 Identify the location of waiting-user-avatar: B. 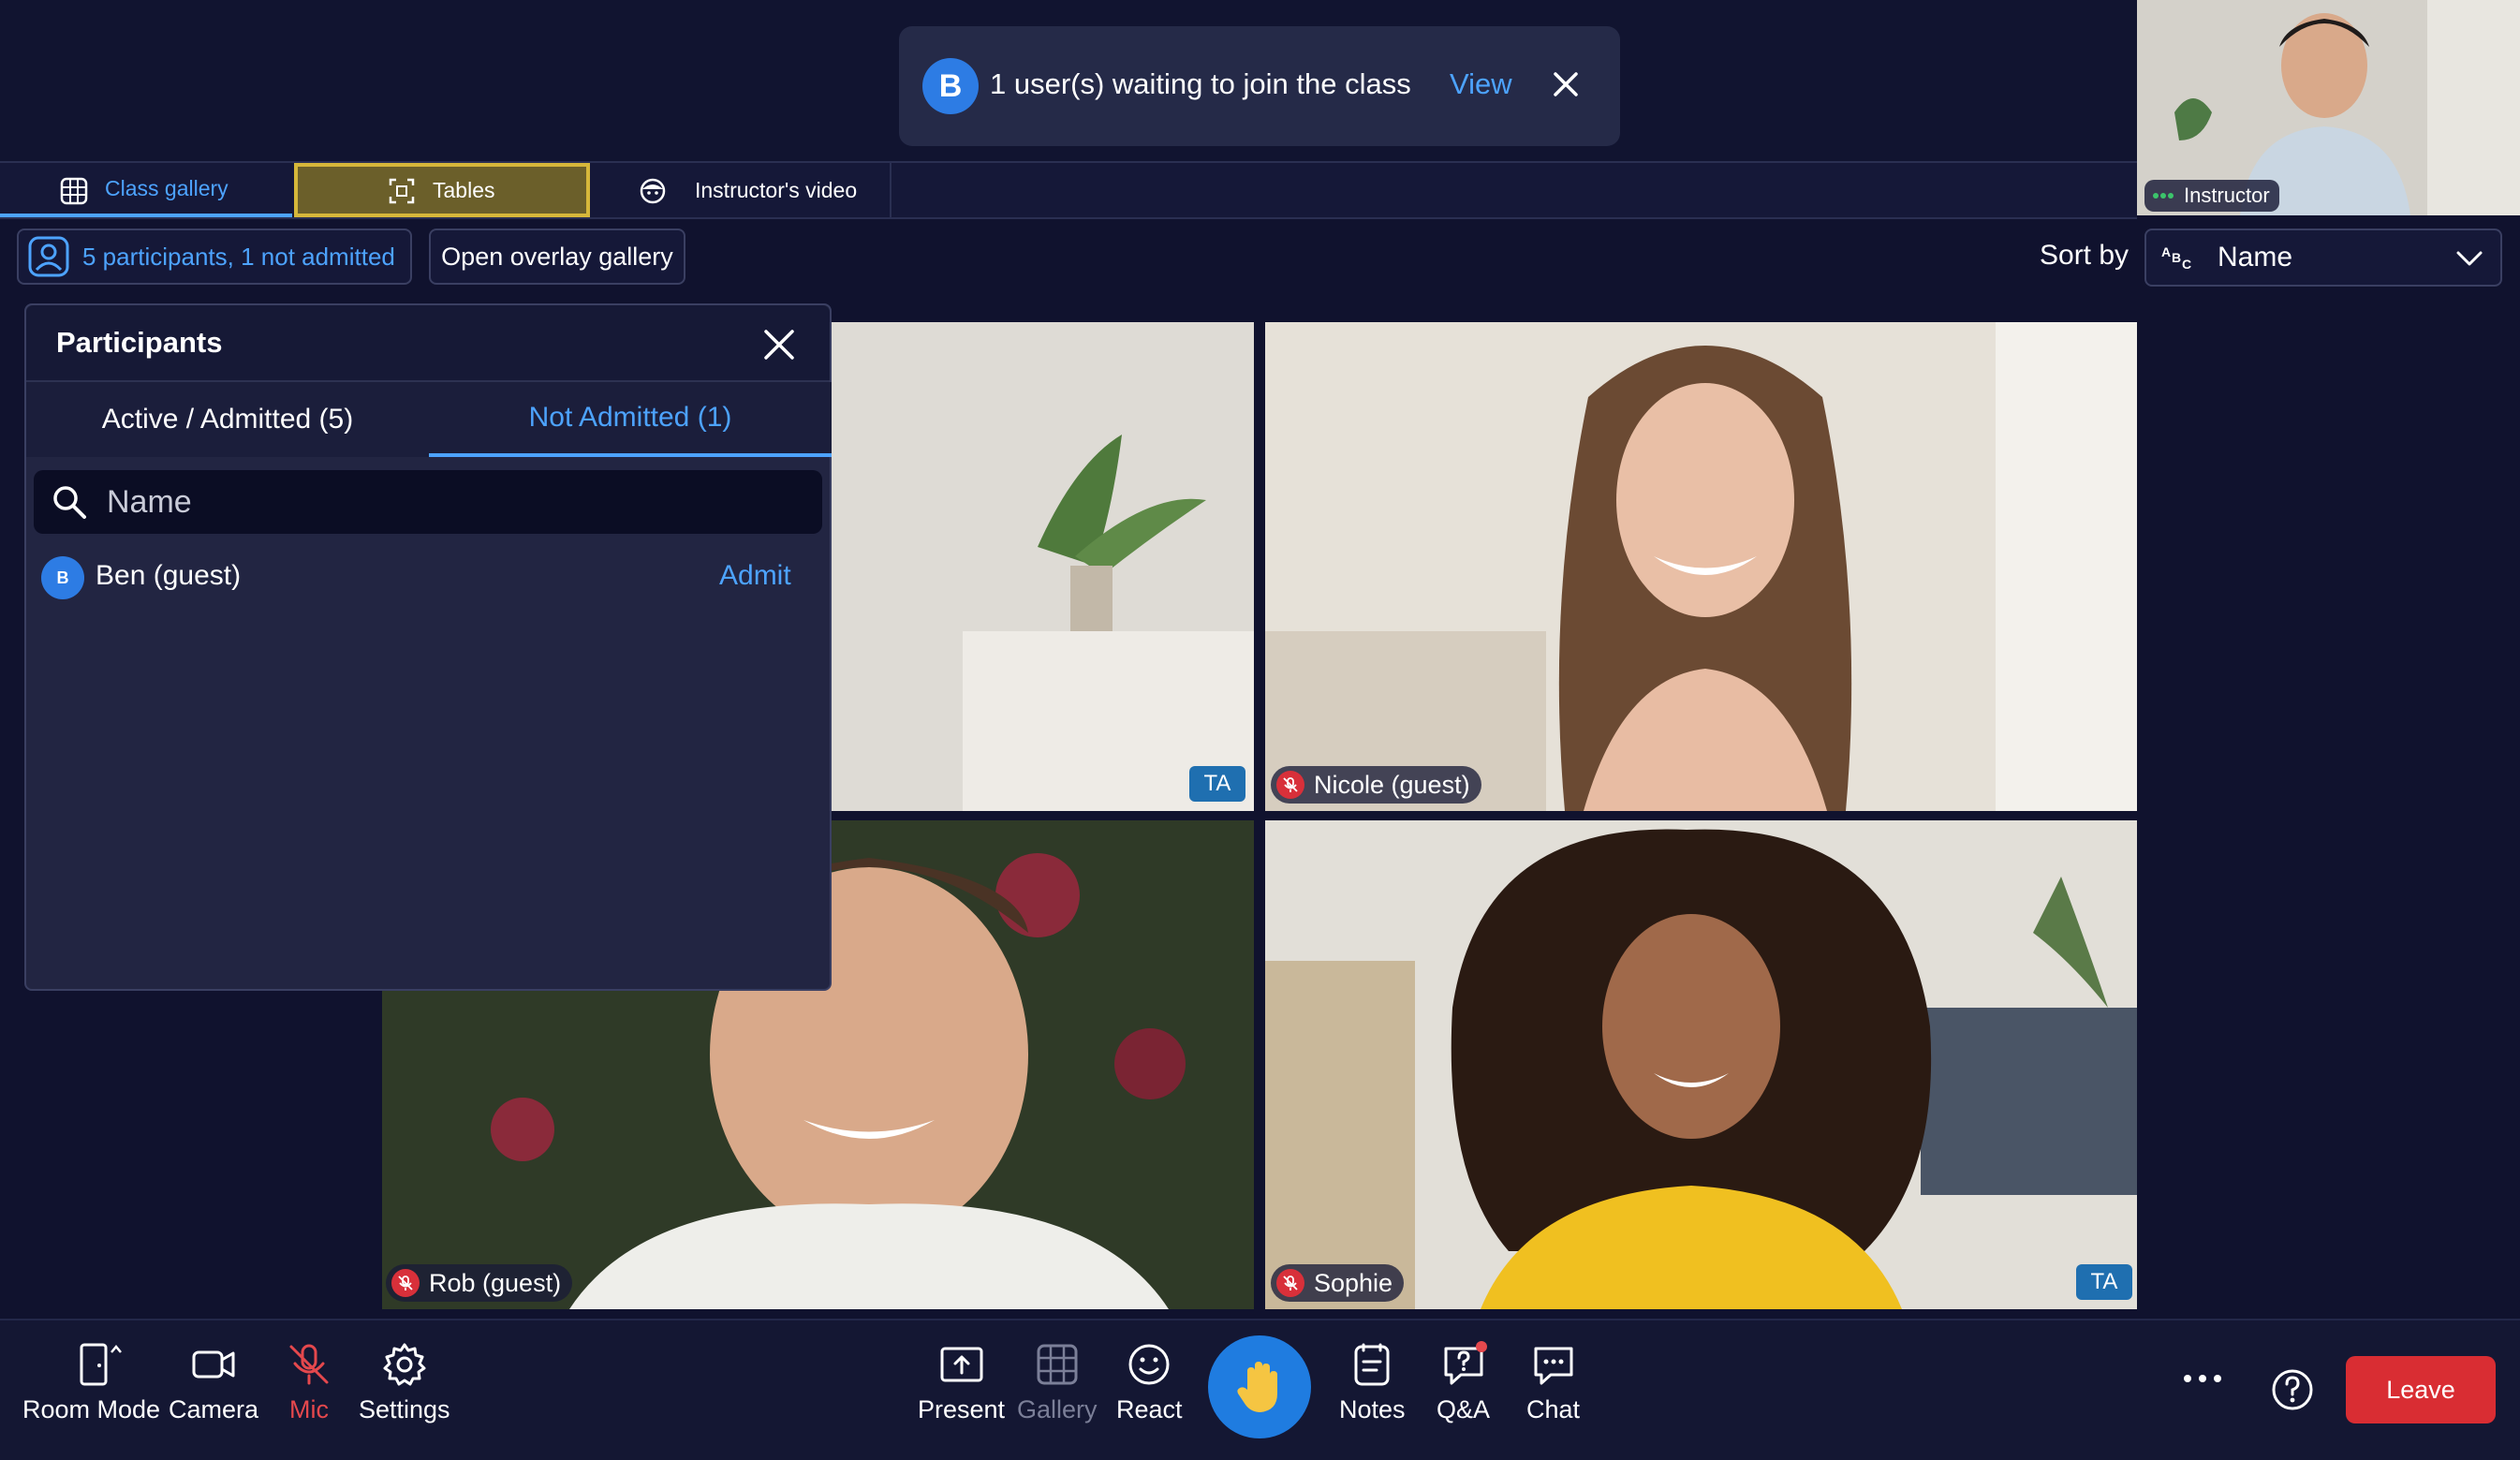
(951, 86).